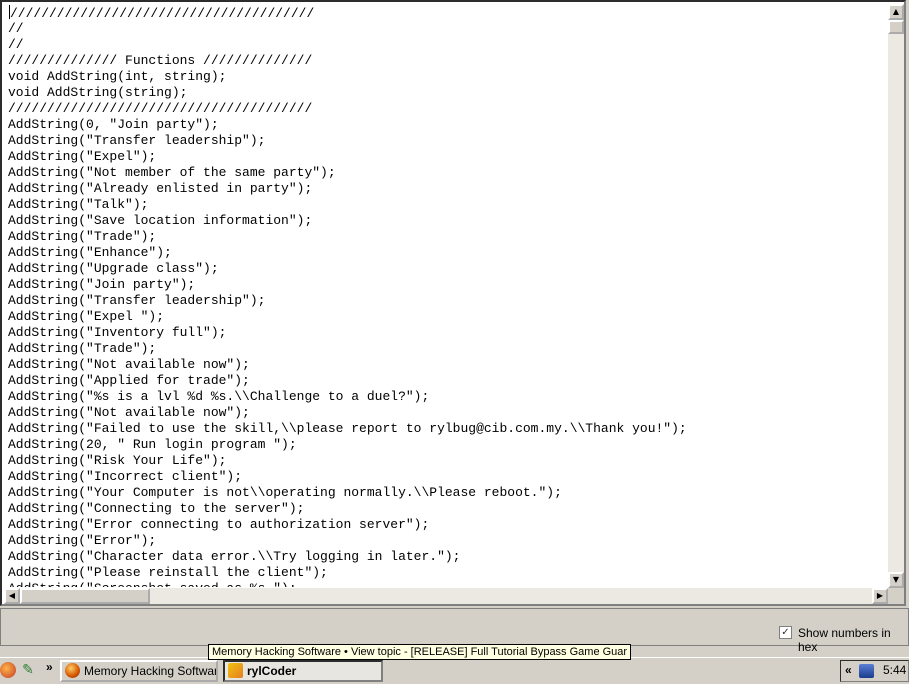  Describe the element at coordinates (125, 476) in the screenshot. I see `code-line: AddString("Incorrect client");` at that location.